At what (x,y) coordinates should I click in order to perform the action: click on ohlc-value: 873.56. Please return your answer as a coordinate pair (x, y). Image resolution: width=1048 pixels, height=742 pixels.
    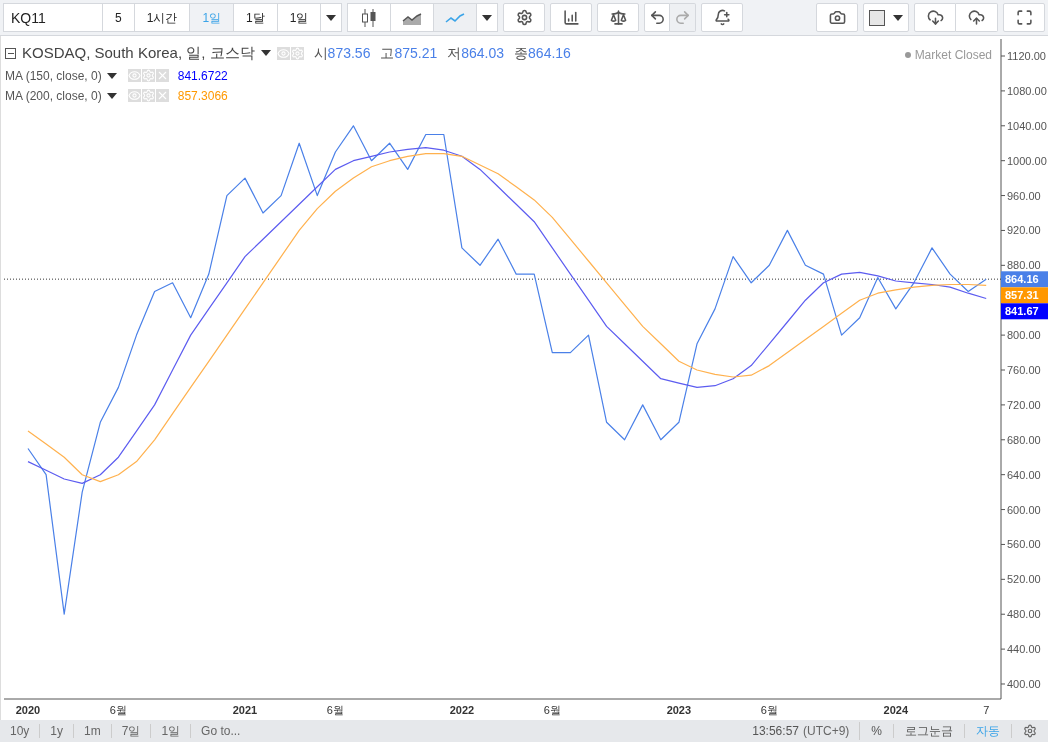
    Looking at the image, I should click on (349, 53).